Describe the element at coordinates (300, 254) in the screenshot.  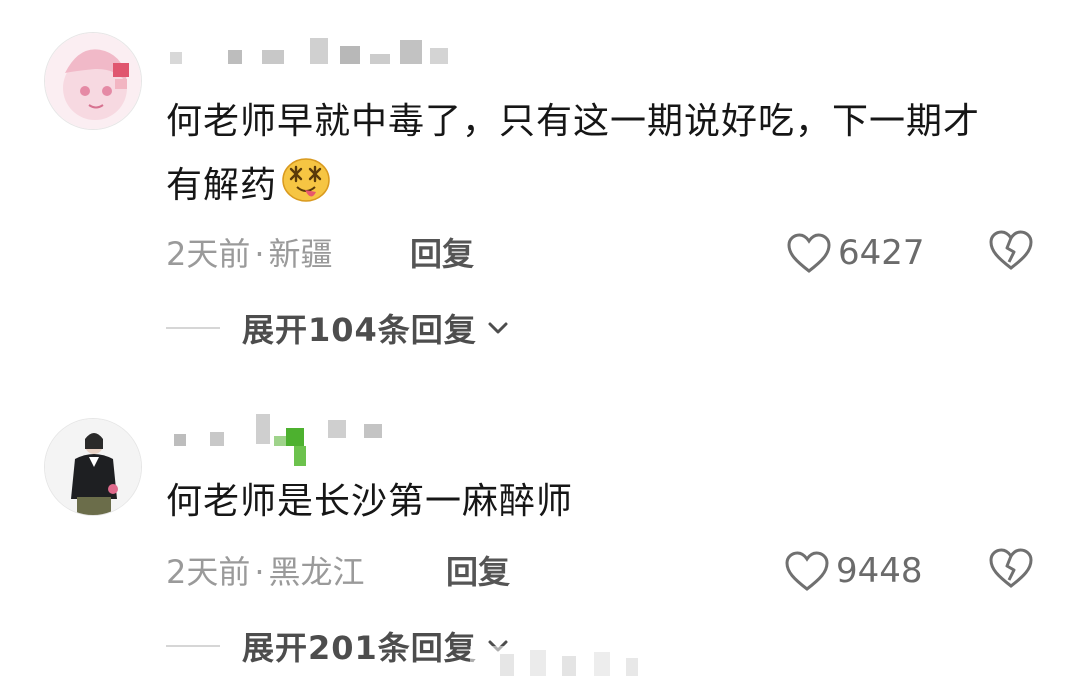
I see `location: 新疆` at that location.